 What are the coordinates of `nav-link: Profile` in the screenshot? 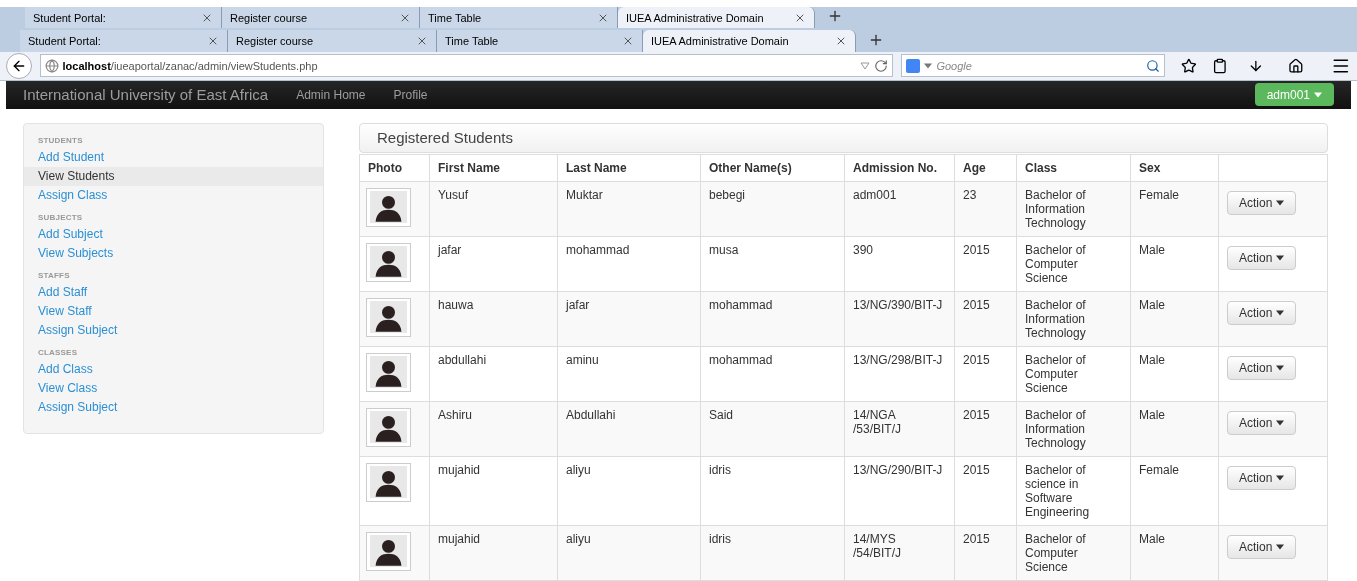 It's located at (410, 94).